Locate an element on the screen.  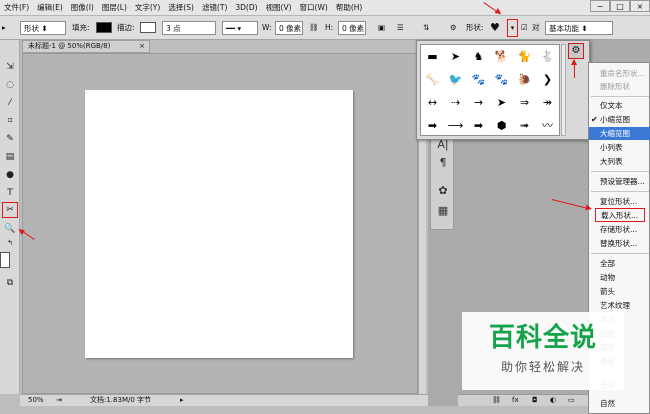
menu-file: 文件(F) is located at coordinates (16, 7).